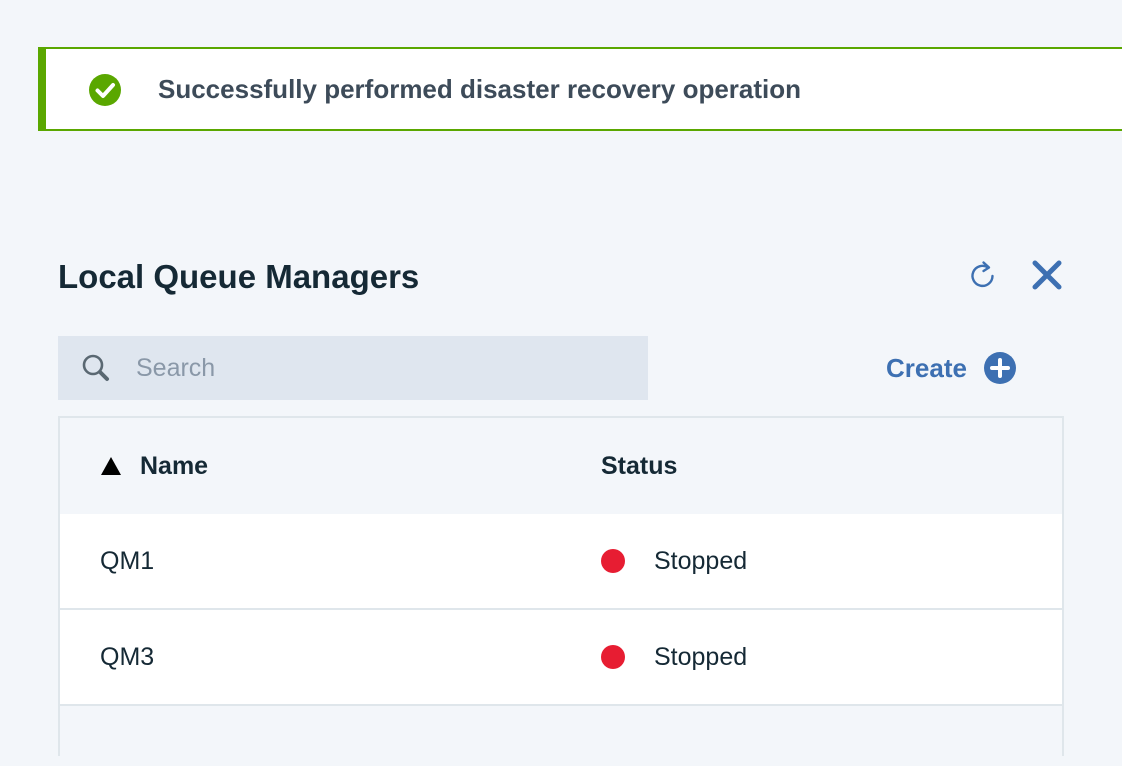 Image resolution: width=1122 pixels, height=766 pixels. What do you see at coordinates (561, 736) in the screenshot?
I see `table-footer` at bounding box center [561, 736].